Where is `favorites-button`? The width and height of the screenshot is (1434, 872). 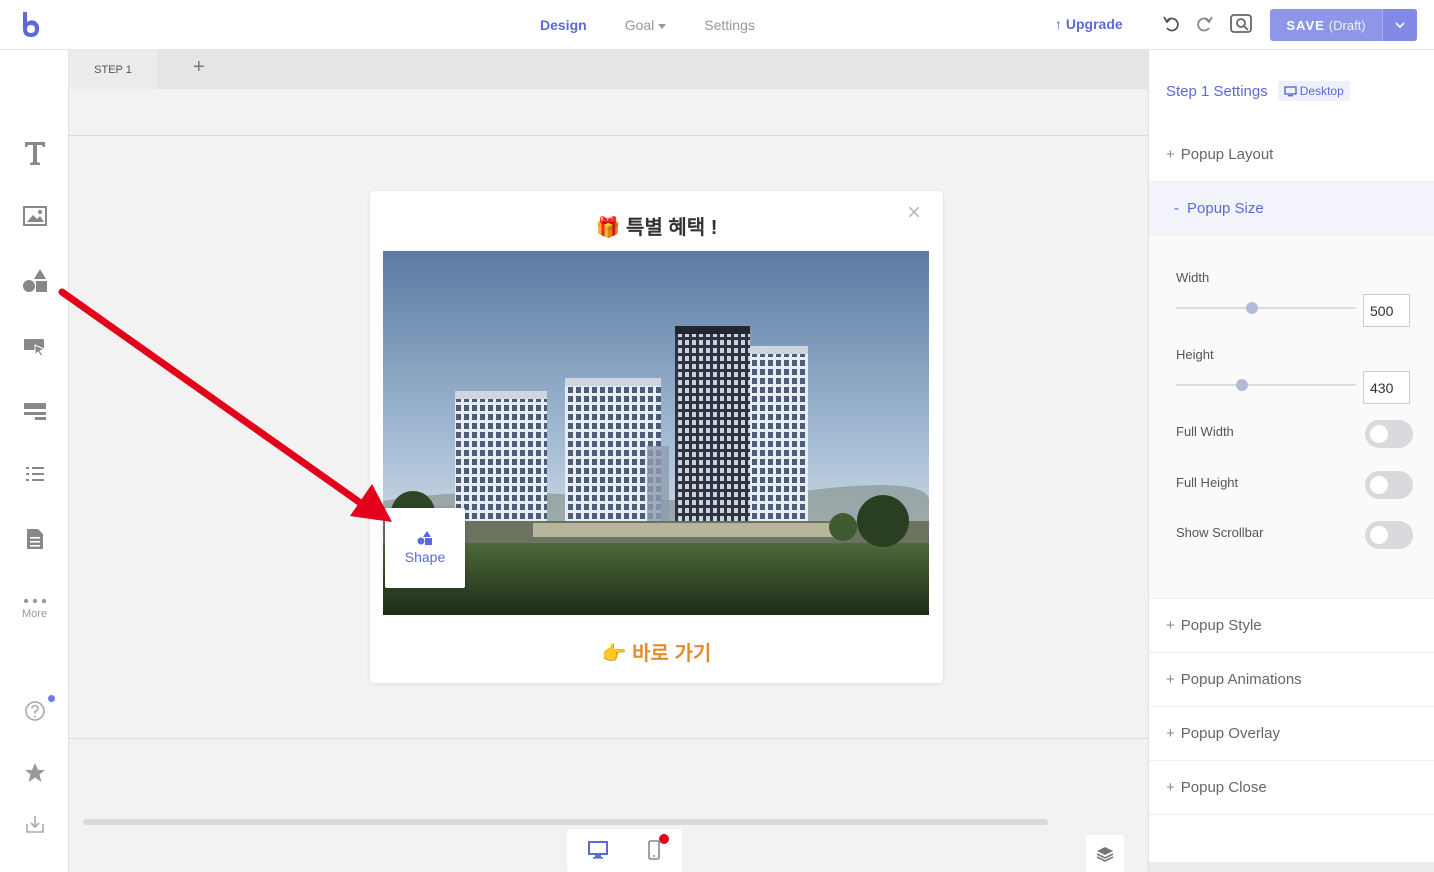
favorites-button is located at coordinates (34, 773).